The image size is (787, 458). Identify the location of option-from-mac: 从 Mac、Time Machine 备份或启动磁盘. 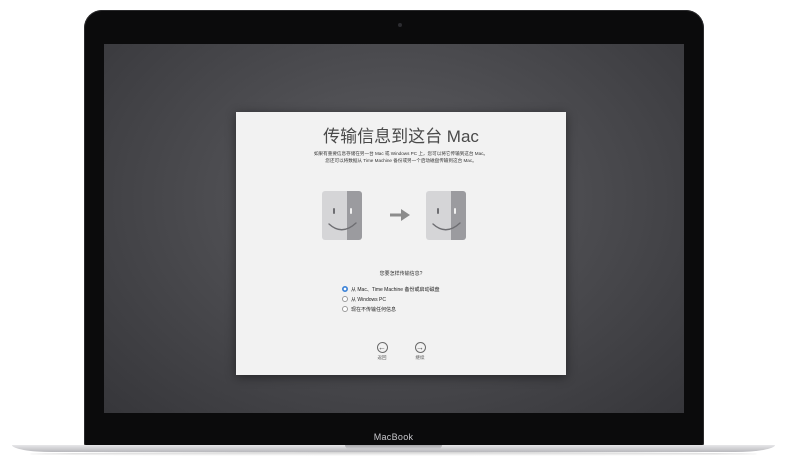
(390, 289).